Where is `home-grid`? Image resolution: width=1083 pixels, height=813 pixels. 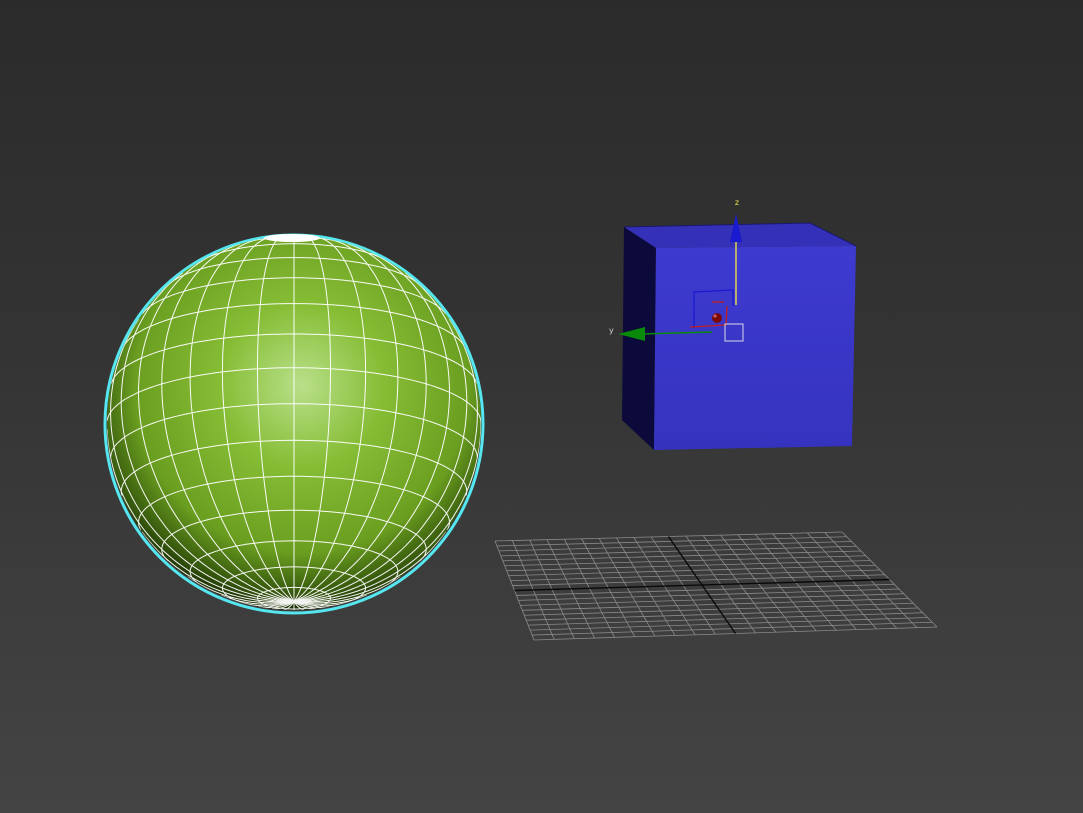 home-grid is located at coordinates (716, 586).